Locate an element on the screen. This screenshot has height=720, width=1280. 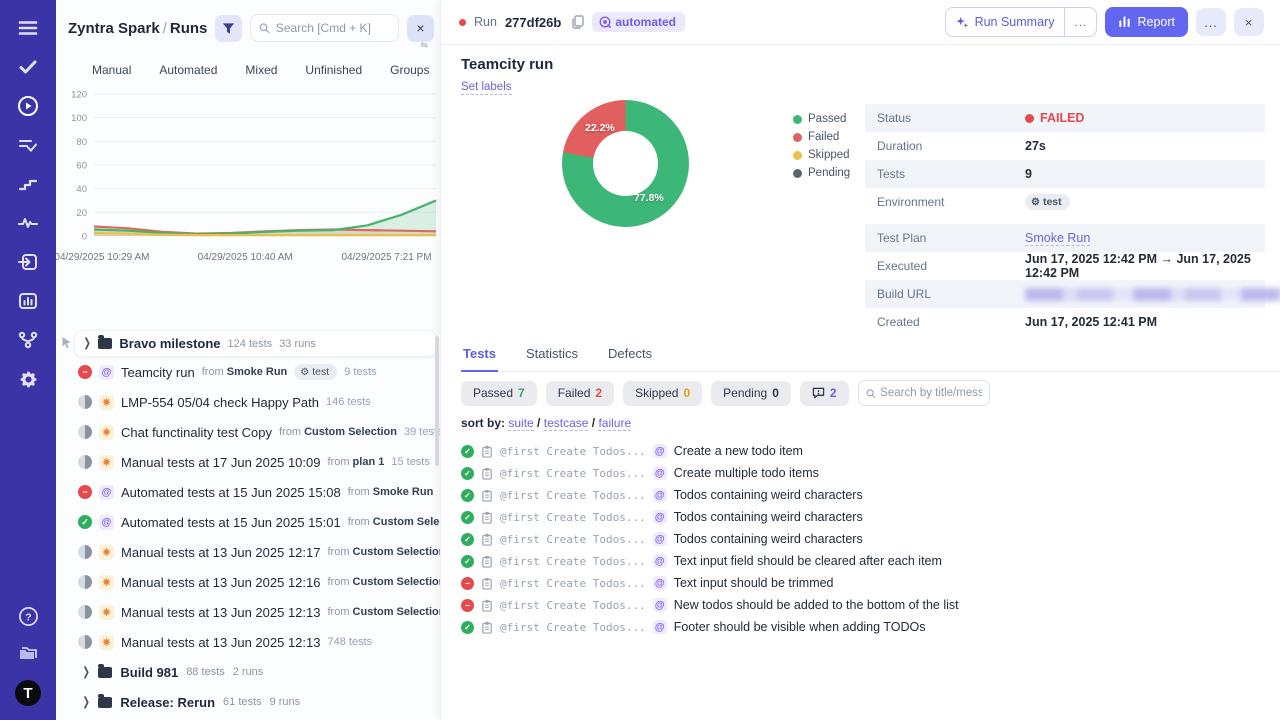
automated-type-icon: @ is located at coordinates (106, 522).